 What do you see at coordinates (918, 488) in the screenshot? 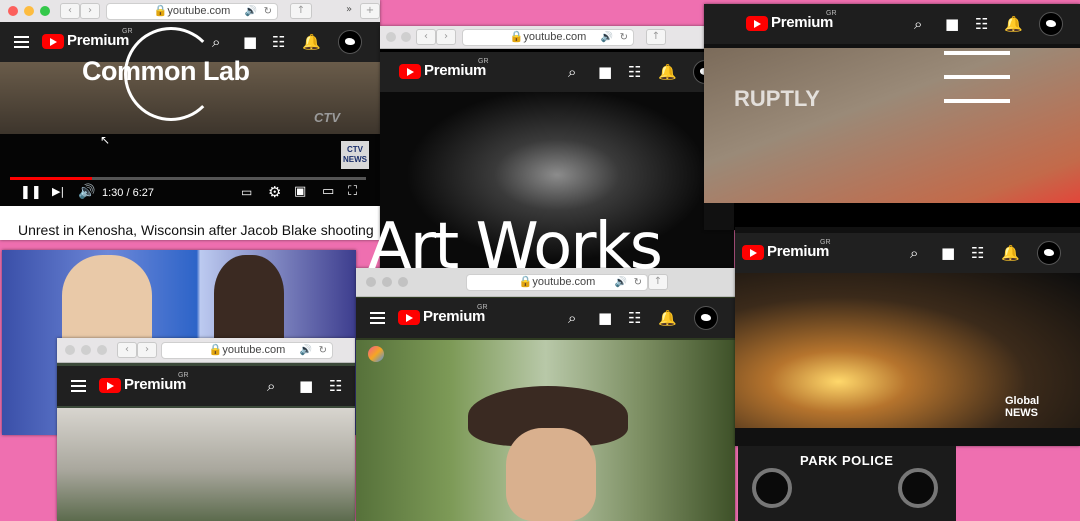
I see `car-wheel-right` at bounding box center [918, 488].